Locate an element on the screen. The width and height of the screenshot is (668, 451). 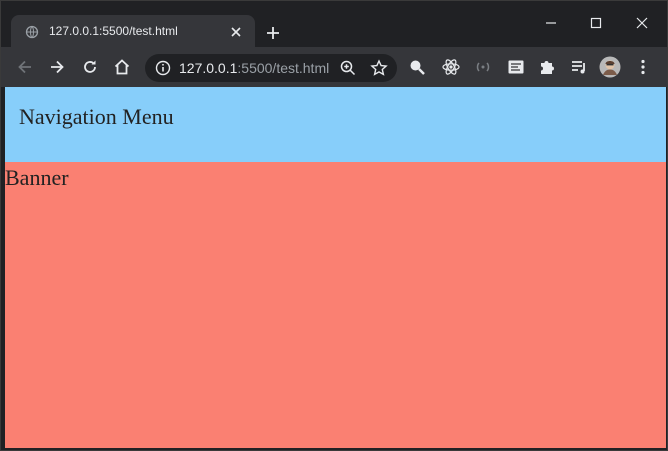
browser-tab: 127.0.0.1:5500/test.html is located at coordinates (133, 31).